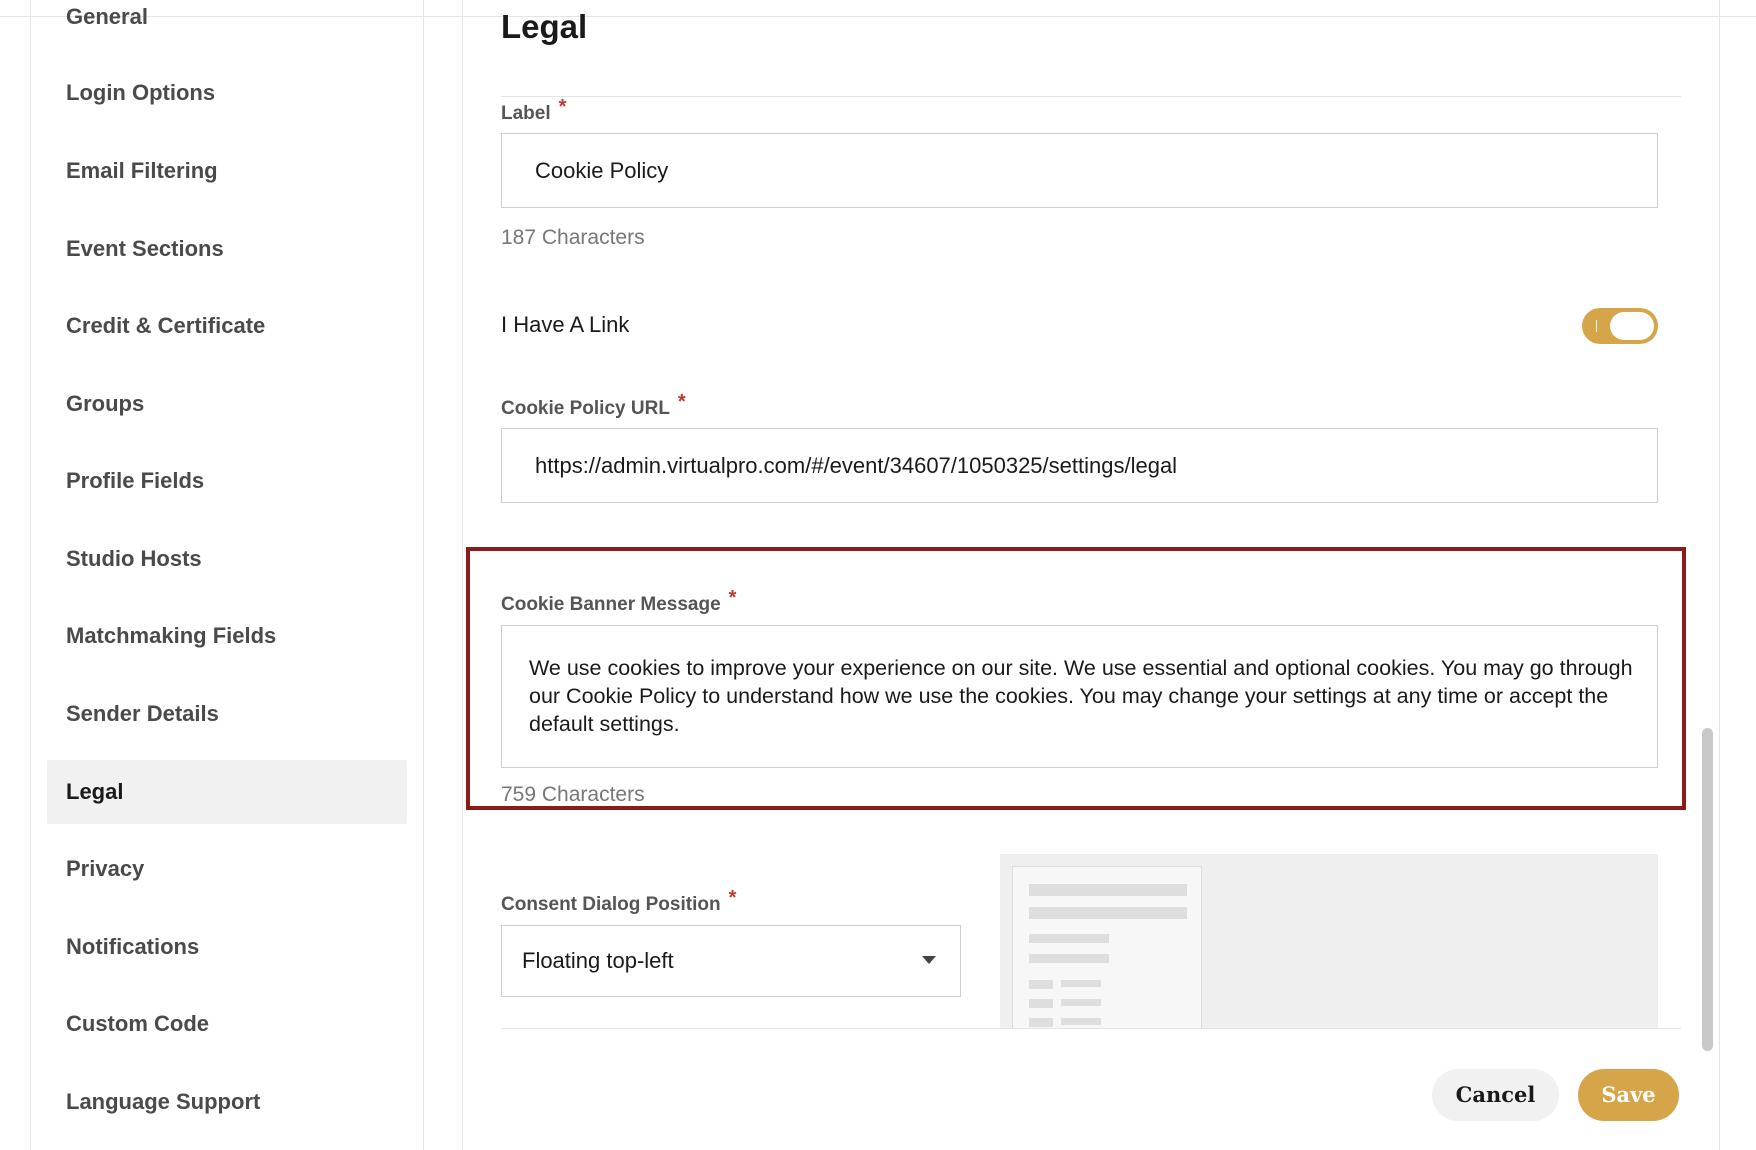  I want to click on consent-dialog-position-select: Floating top-left, so click(731, 961).